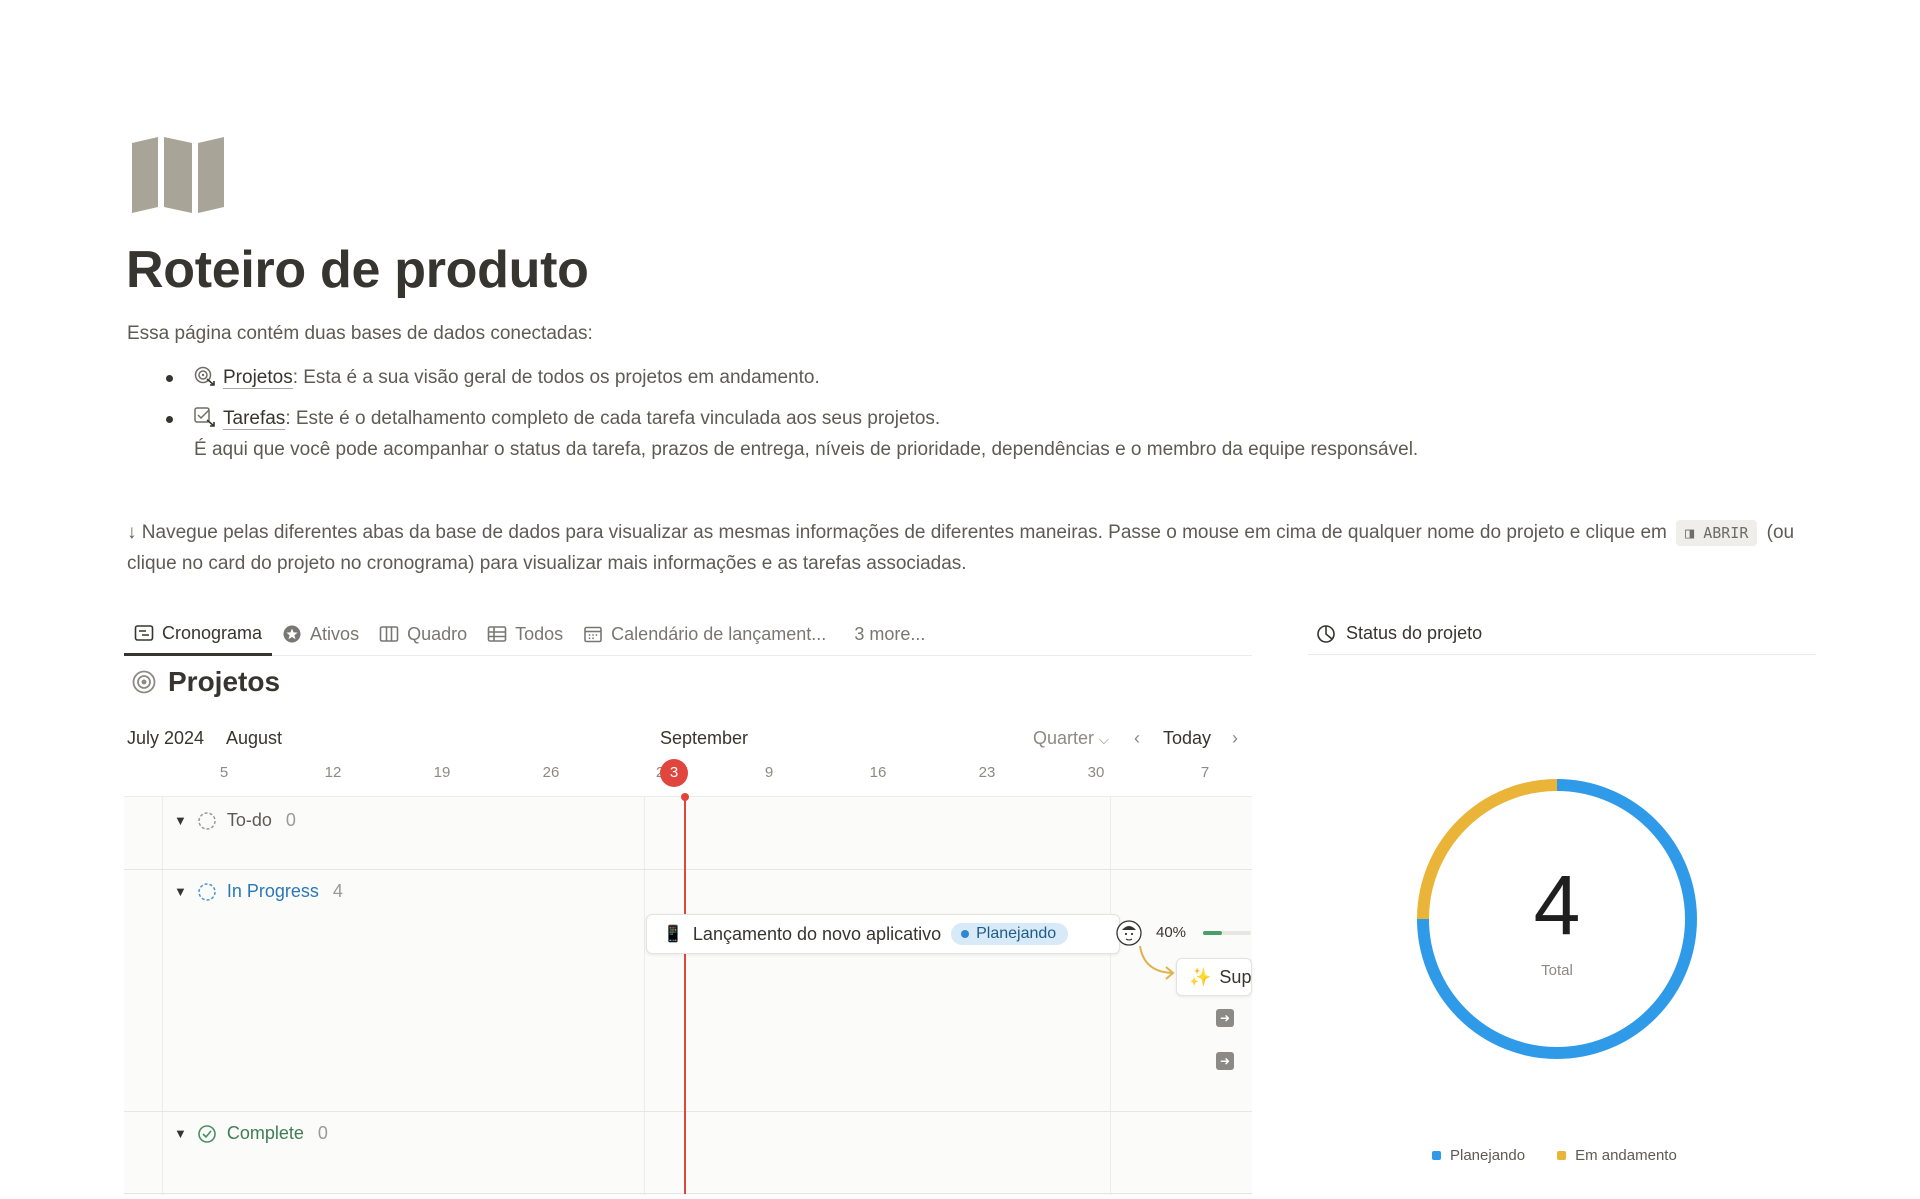 This screenshot has height=1199, width=1920. I want to click on progress-bar-fill, so click(1213, 933).